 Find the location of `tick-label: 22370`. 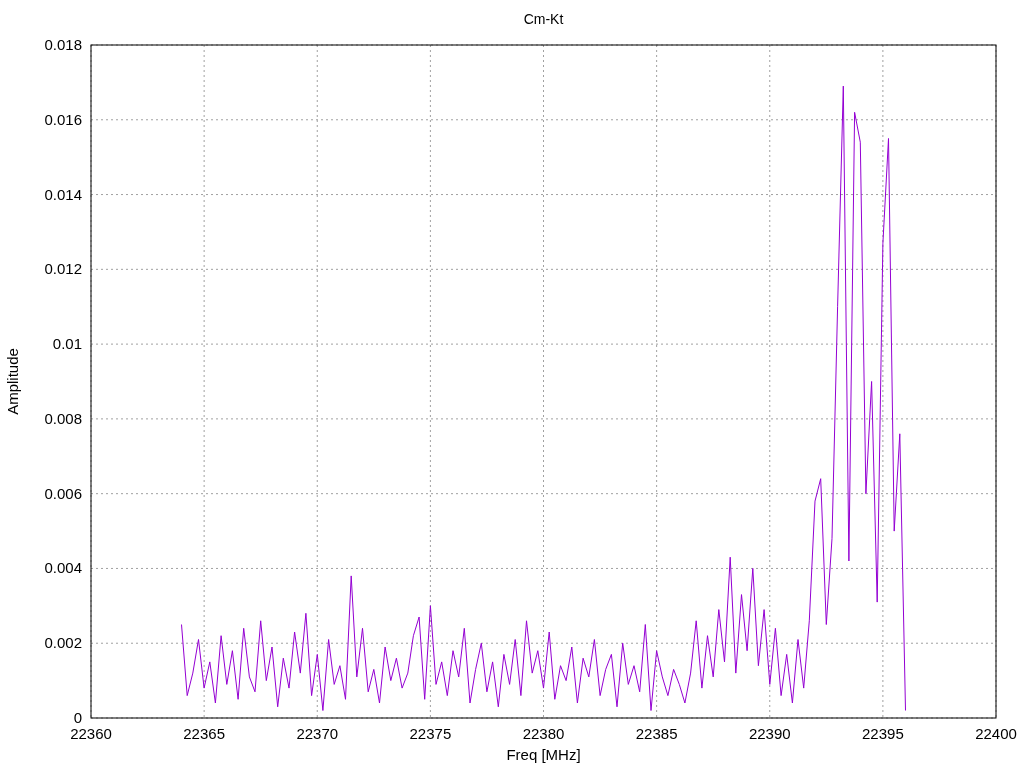

tick-label: 22370 is located at coordinates (317, 733).